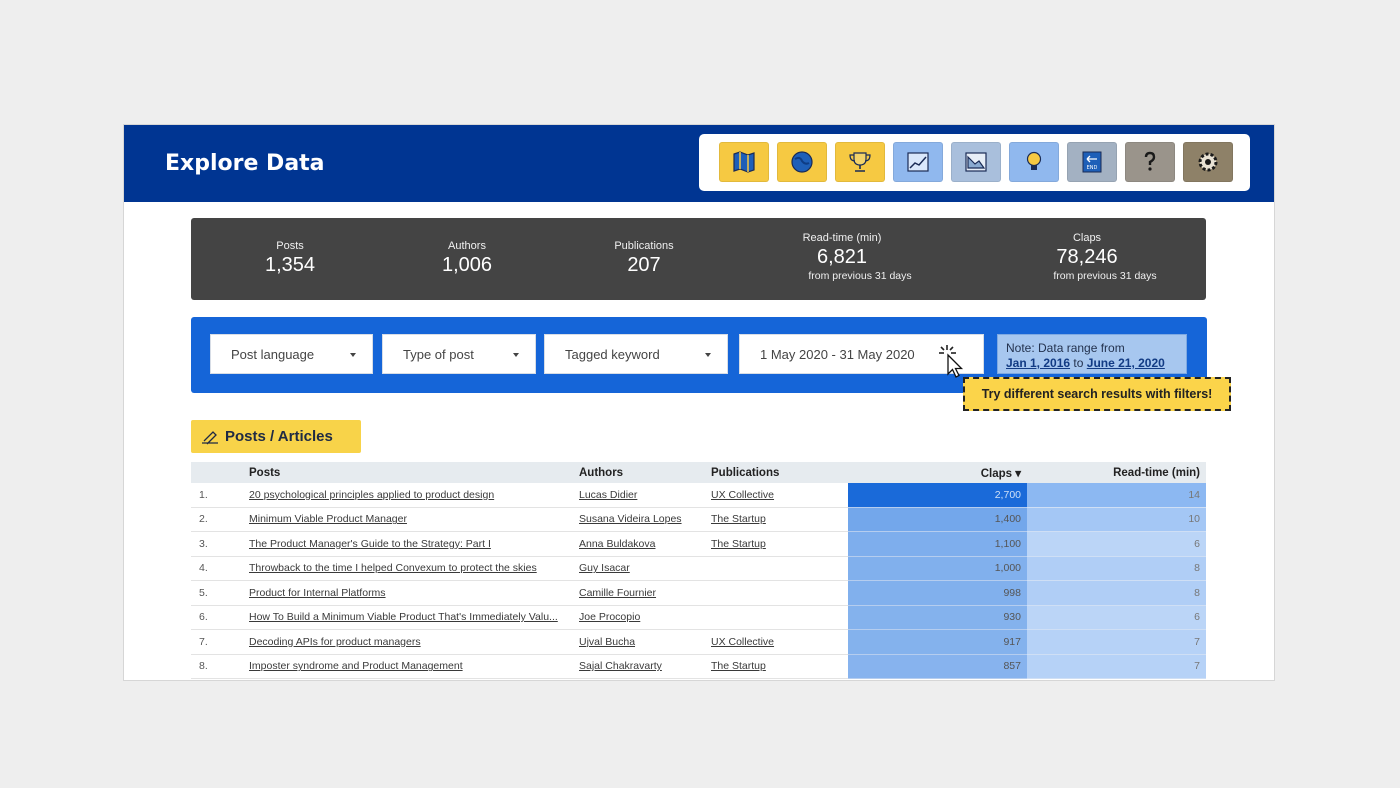 The width and height of the screenshot is (1400, 788). Describe the element at coordinates (1126, 363) in the screenshot. I see `note-to-link: June 21, 2020` at that location.